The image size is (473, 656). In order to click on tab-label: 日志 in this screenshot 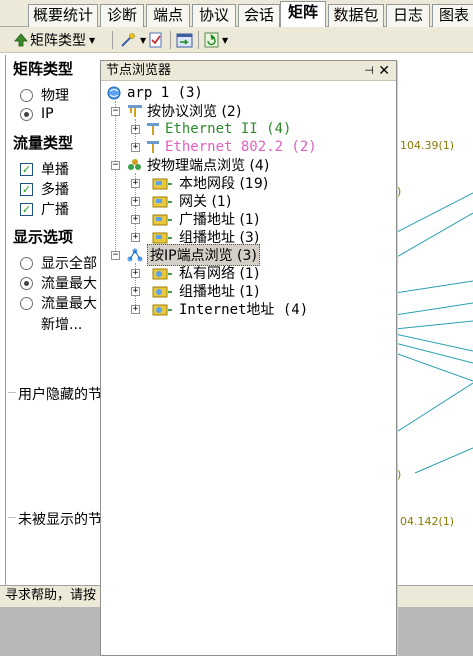, I will do `click(407, 15)`.